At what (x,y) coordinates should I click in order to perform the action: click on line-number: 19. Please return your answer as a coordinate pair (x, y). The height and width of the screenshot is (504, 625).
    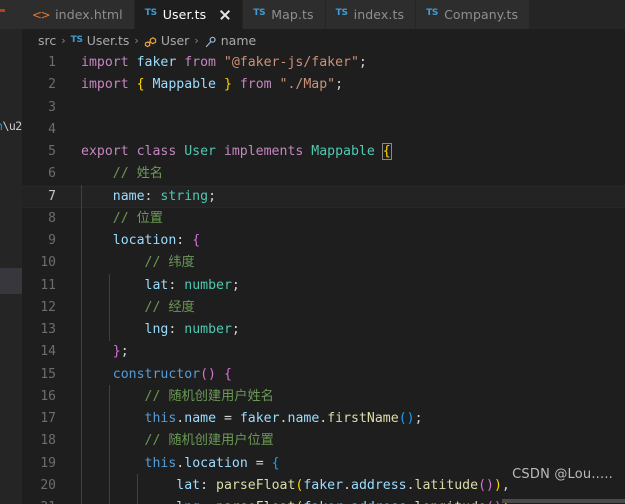
    Looking at the image, I should click on (48, 463).